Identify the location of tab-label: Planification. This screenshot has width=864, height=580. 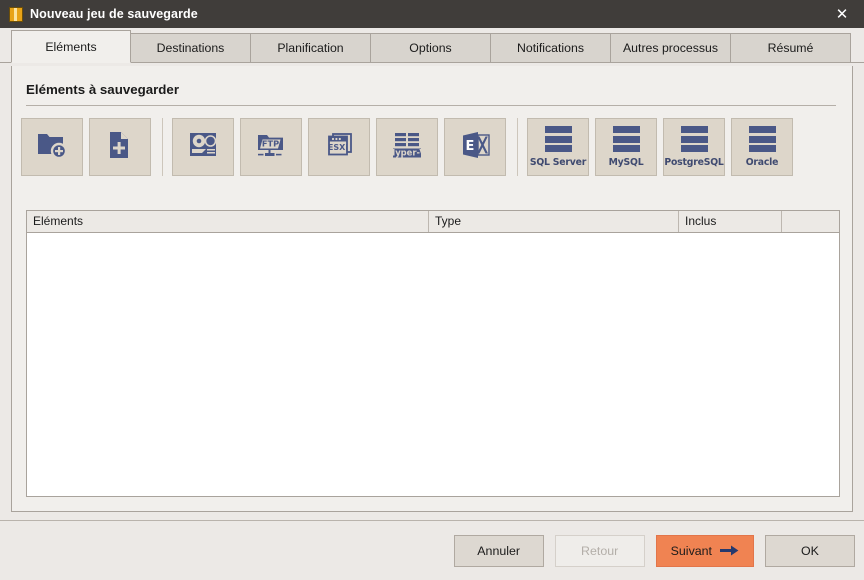
(310, 48).